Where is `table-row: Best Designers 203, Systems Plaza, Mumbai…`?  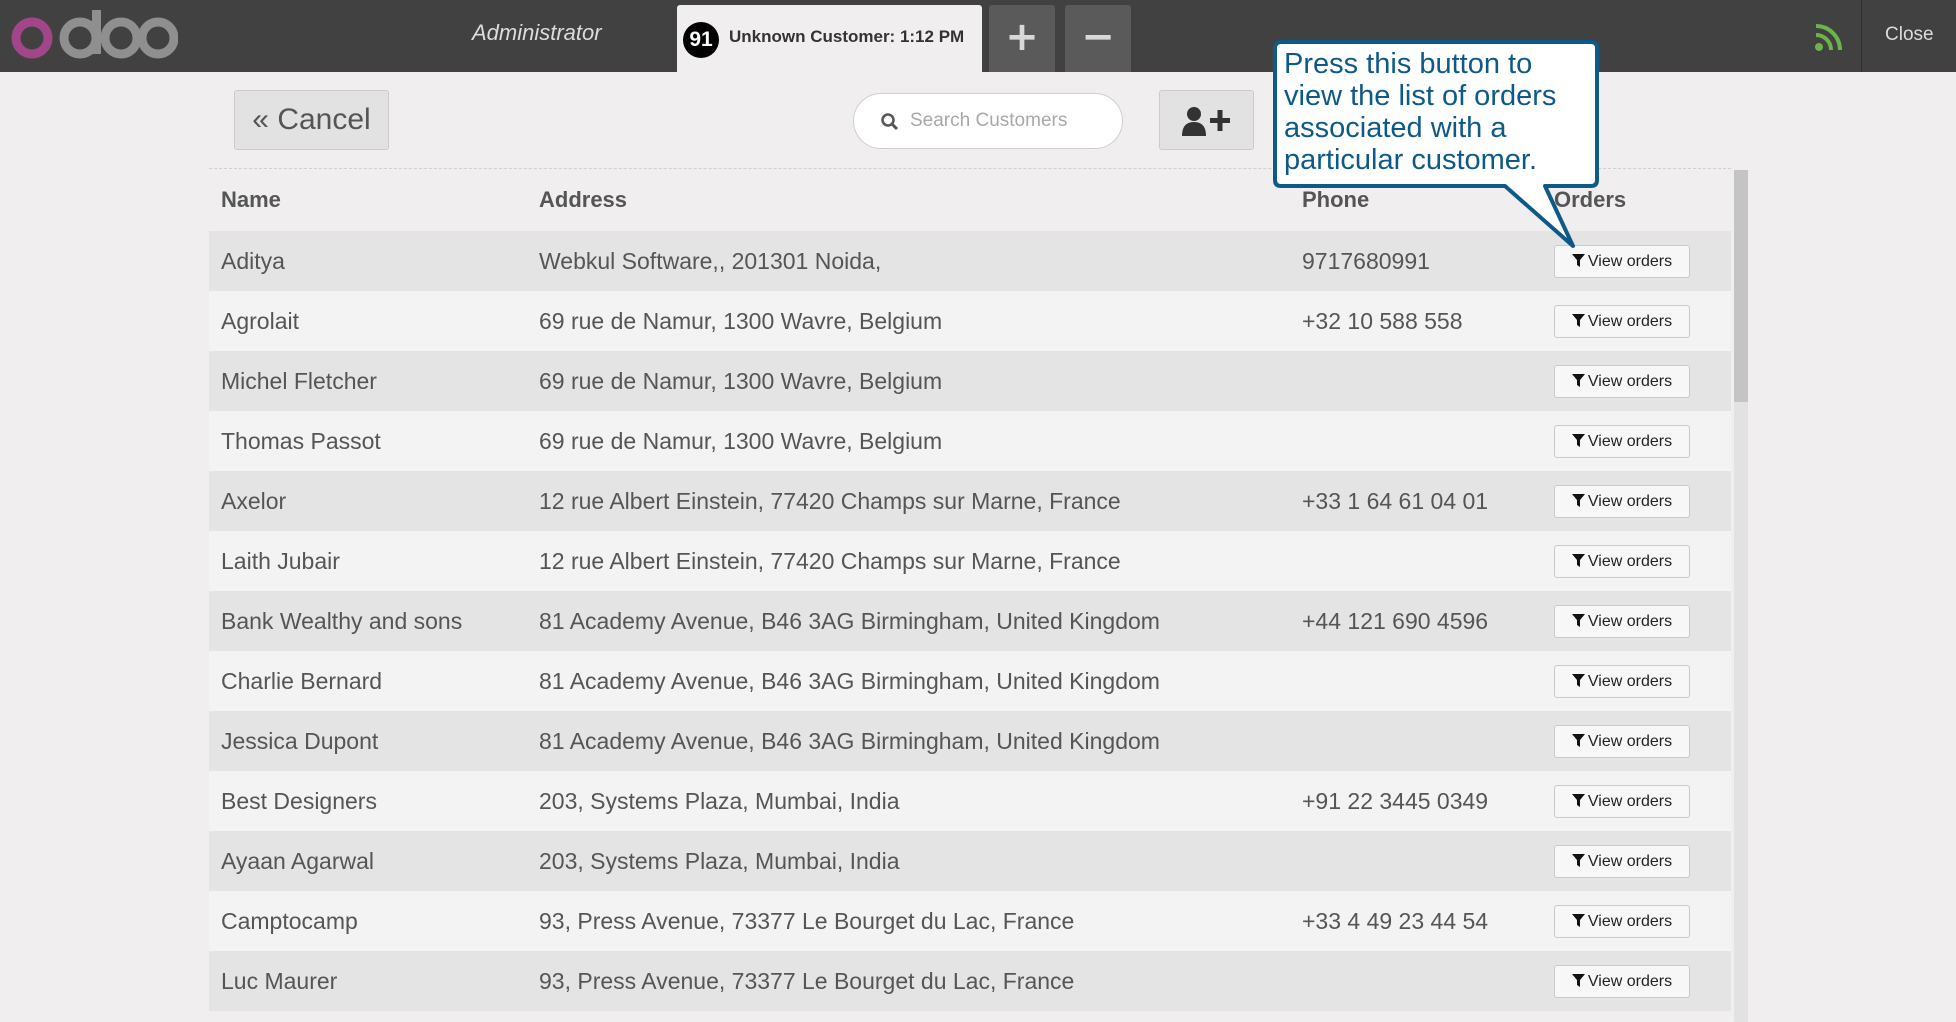
table-row: Best Designers 203, Systems Plaza, Mumbai… is located at coordinates (970, 801).